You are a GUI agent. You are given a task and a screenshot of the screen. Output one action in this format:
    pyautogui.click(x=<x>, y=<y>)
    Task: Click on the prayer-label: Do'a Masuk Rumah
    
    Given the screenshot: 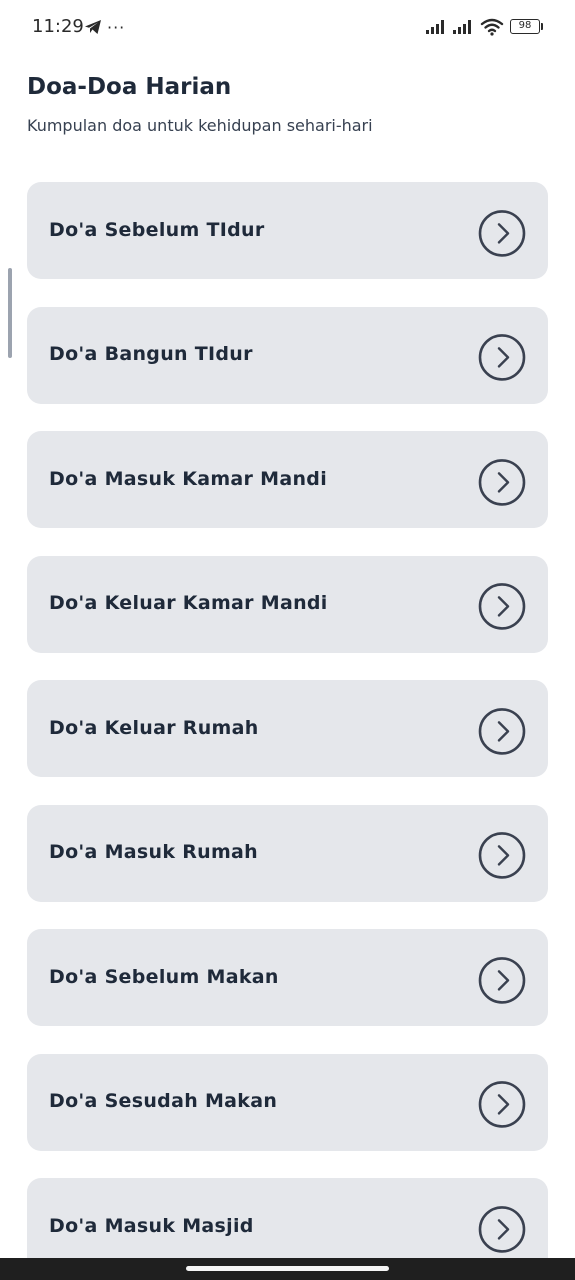 What is the action you would take?
    pyautogui.click(x=153, y=851)
    